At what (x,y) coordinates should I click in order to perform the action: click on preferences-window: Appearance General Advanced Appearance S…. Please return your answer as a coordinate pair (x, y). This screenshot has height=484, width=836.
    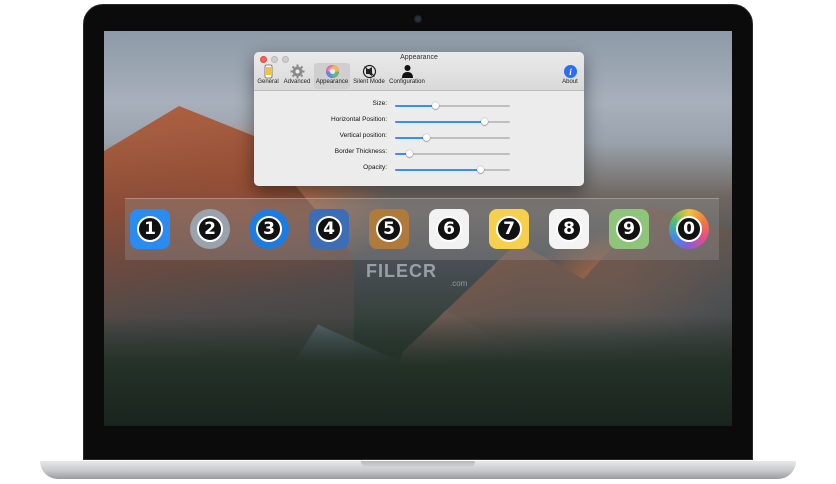
    Looking at the image, I should click on (419, 119).